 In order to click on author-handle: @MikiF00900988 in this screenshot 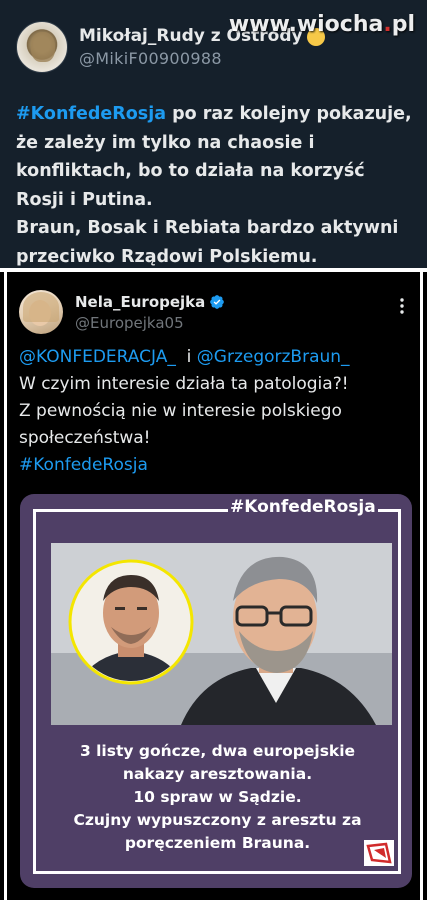, I will do `click(202, 58)`.